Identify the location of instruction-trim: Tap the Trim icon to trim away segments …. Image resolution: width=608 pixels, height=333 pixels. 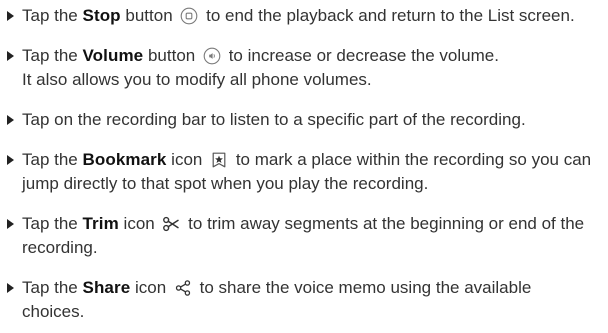
(300, 236).